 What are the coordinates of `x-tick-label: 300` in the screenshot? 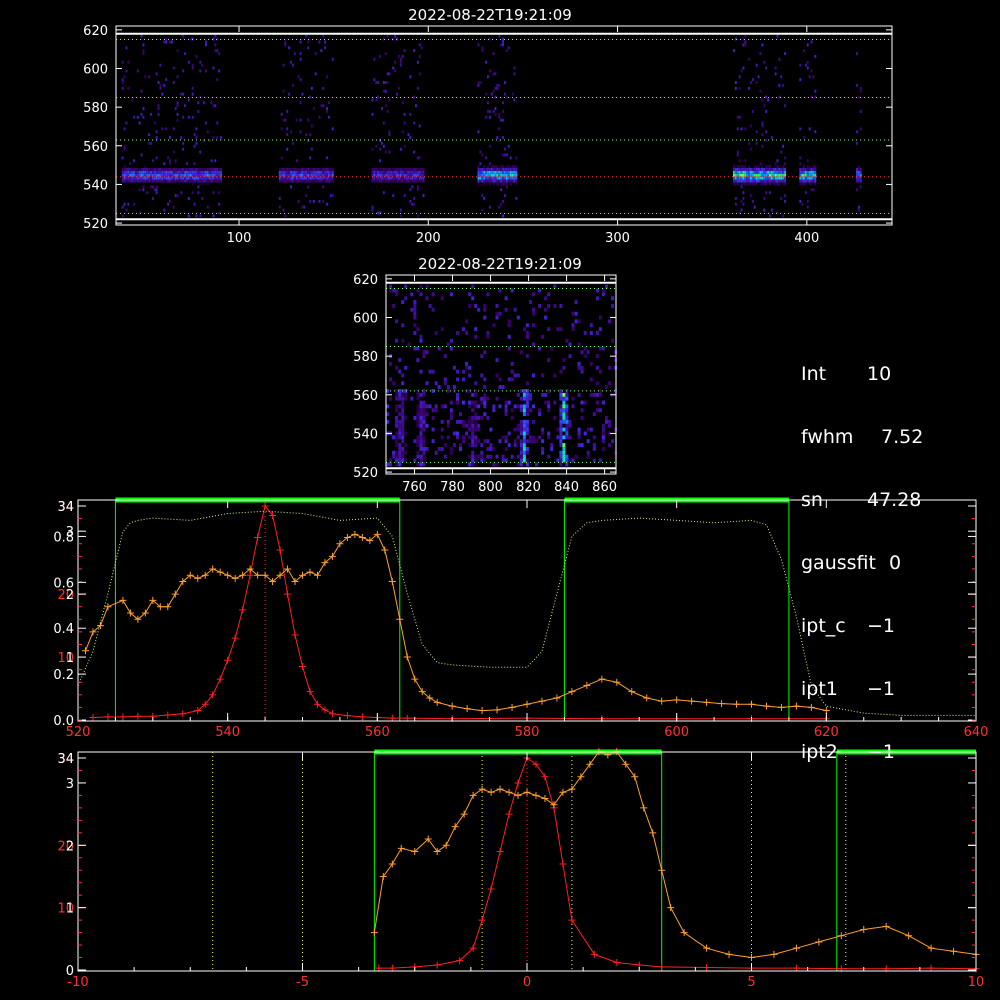 It's located at (617, 238).